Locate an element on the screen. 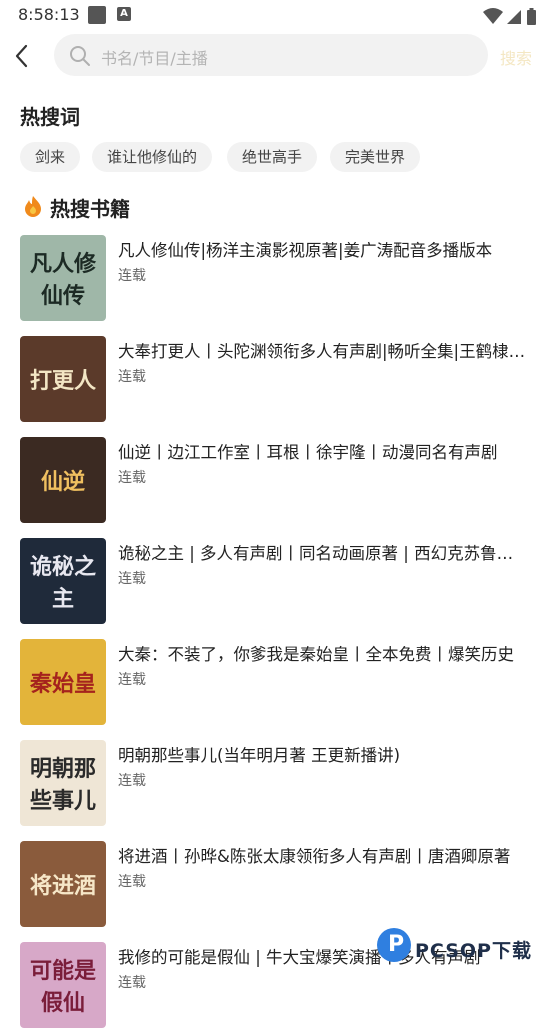  book-cover: 仙逆 is located at coordinates (63, 480).